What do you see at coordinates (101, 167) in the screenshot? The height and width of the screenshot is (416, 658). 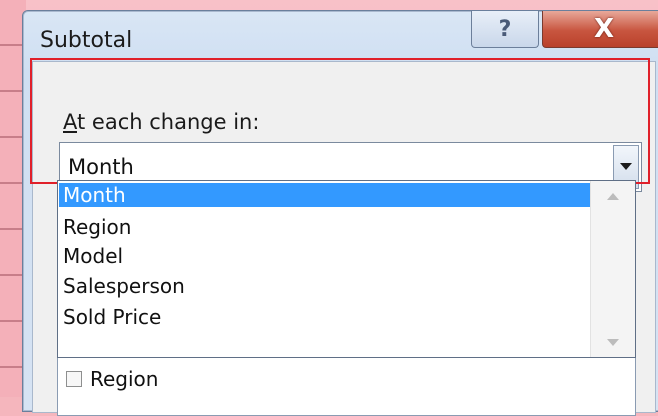 I see `combobox-value: Month` at bounding box center [101, 167].